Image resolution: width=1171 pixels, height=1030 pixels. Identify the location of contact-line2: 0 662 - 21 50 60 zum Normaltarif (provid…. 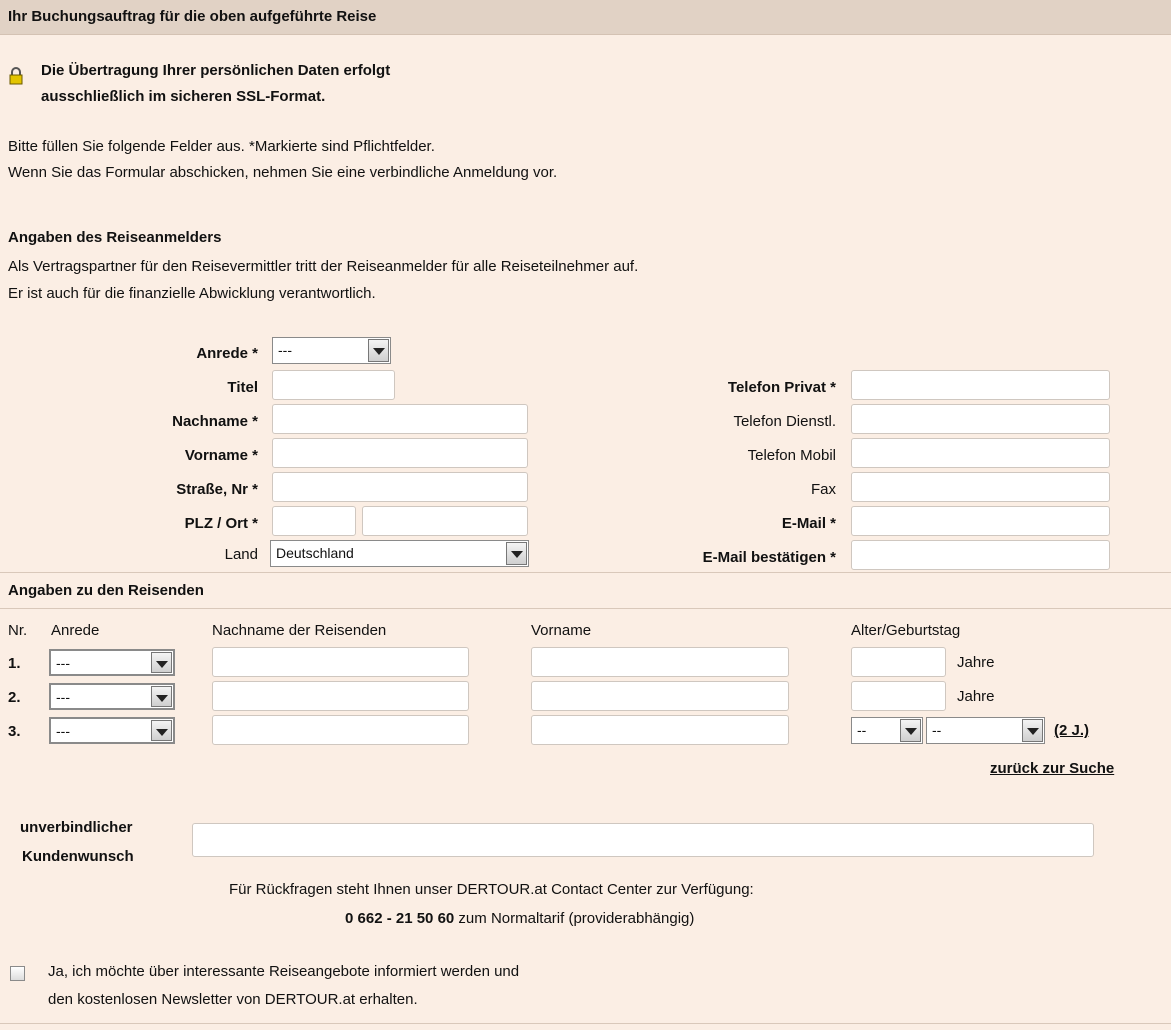
(519, 918).